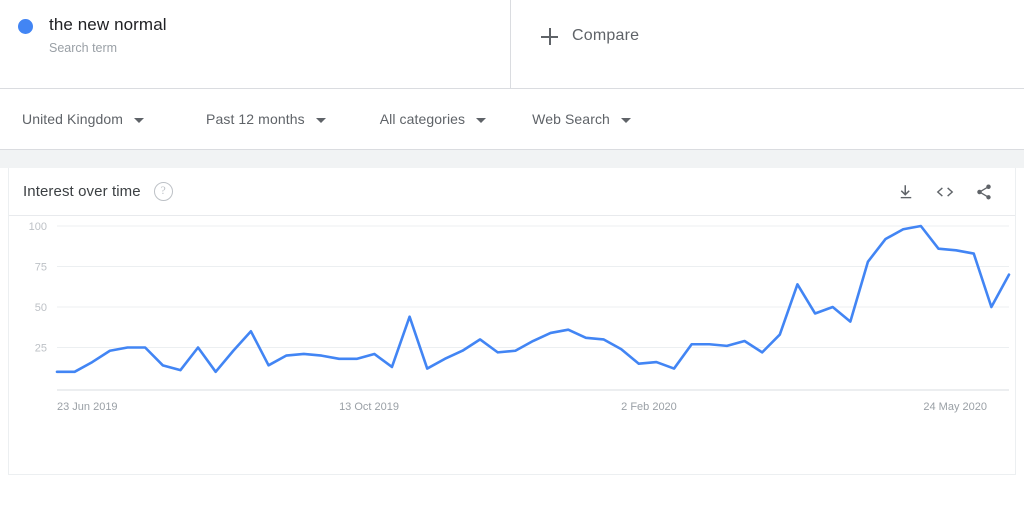 The image size is (1024, 515). I want to click on search-term-title: the new normal, so click(108, 24).